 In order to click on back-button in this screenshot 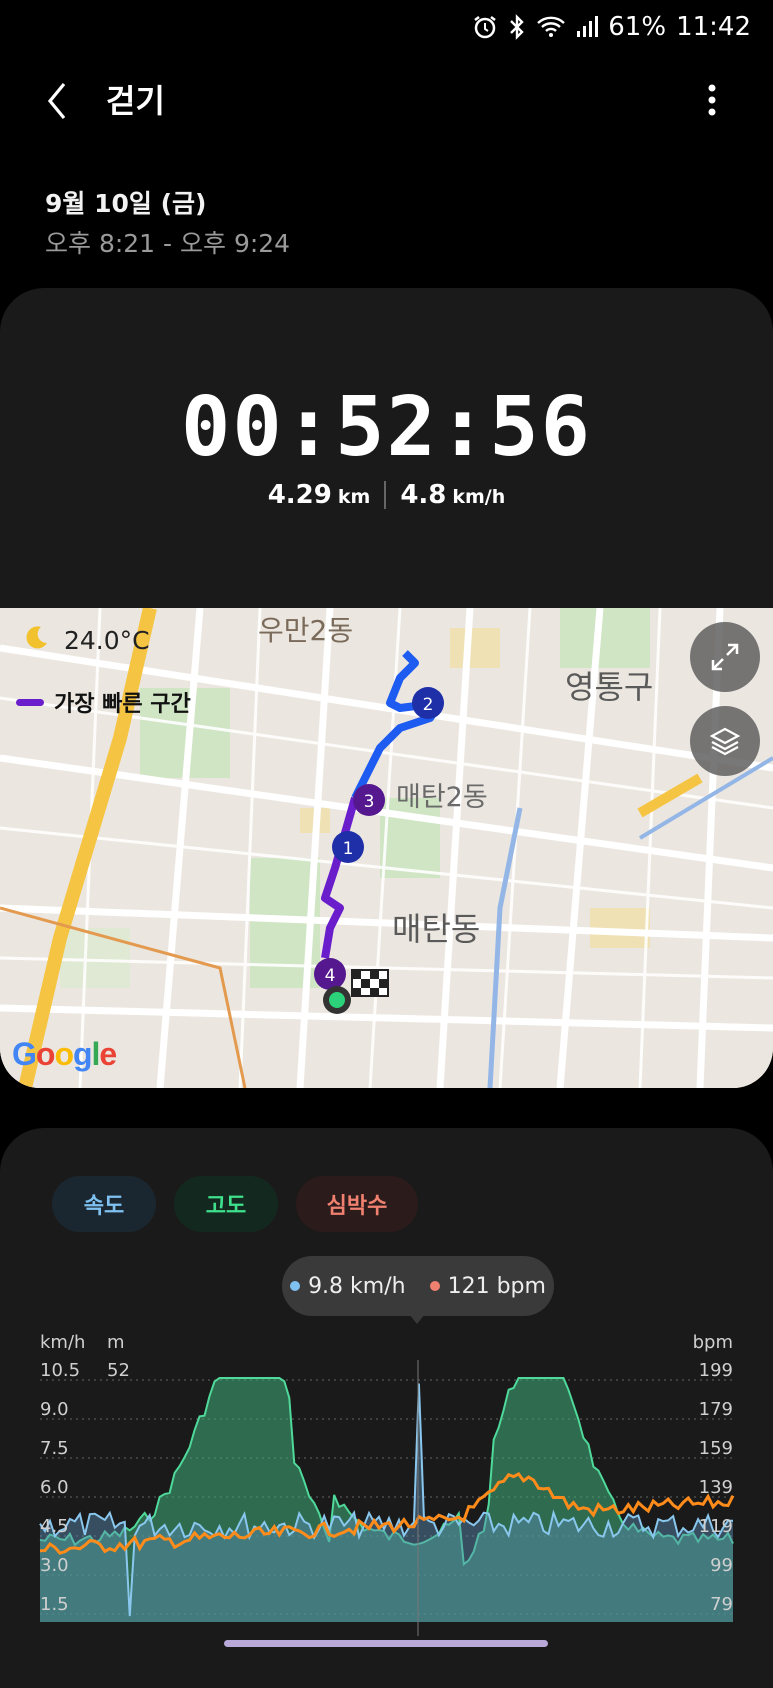, I will do `click(60, 101)`.